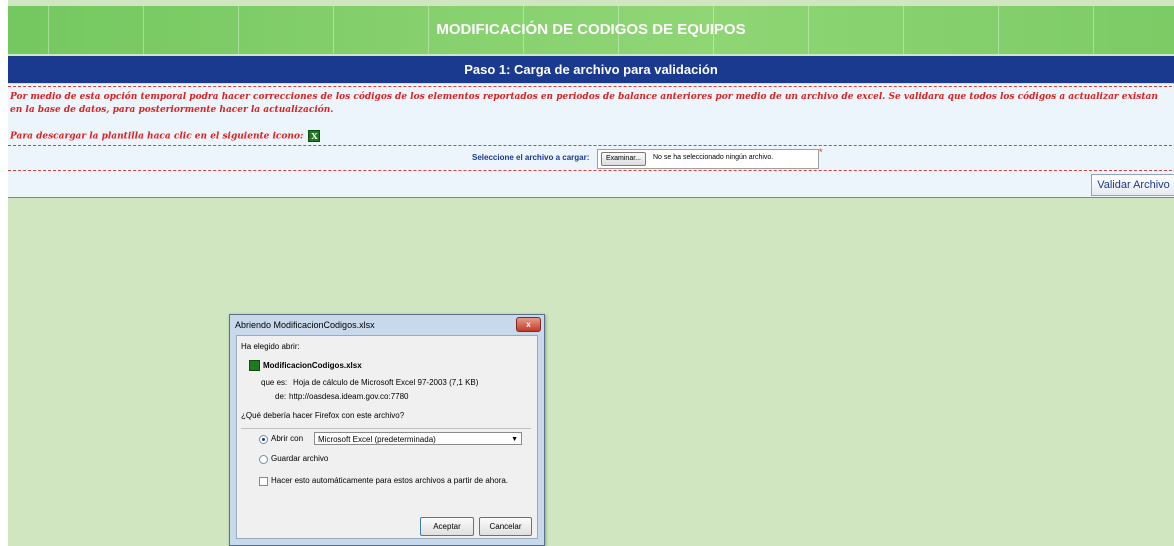 The width and height of the screenshot is (1174, 546). I want to click on page-left-strip, so click(4, 273).